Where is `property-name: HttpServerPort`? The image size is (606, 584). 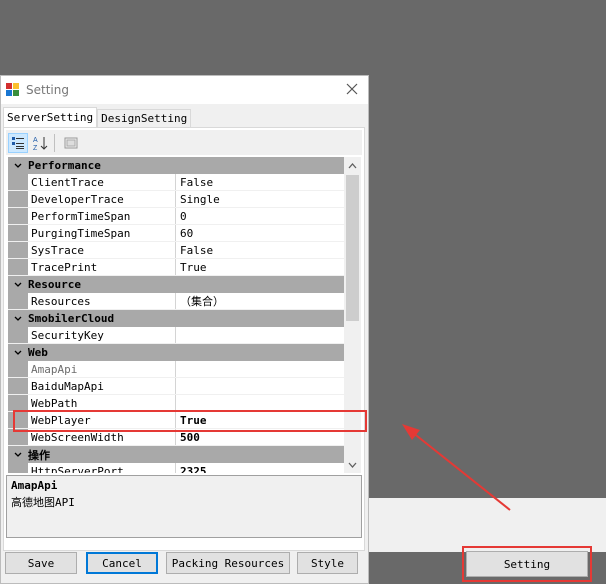 property-name: HttpServerPort is located at coordinates (102, 468).